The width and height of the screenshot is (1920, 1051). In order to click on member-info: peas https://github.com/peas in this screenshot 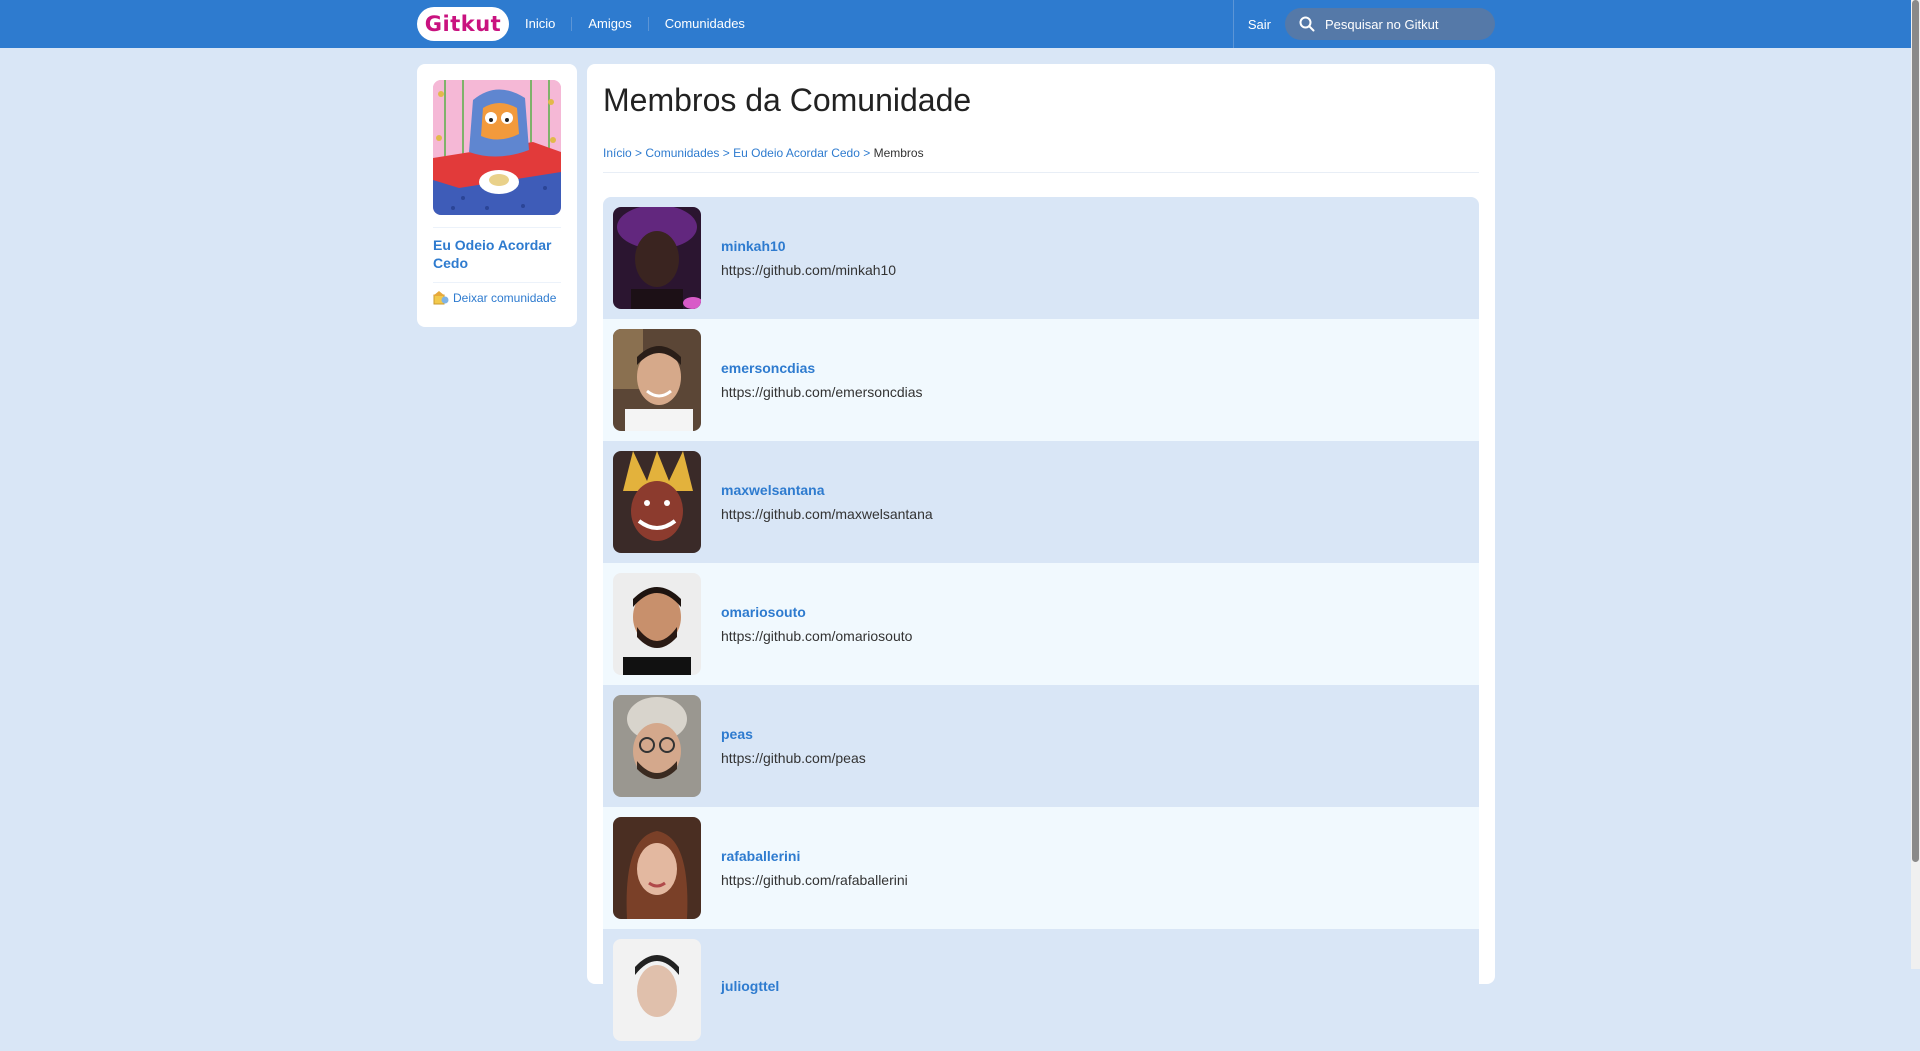, I will do `click(793, 746)`.